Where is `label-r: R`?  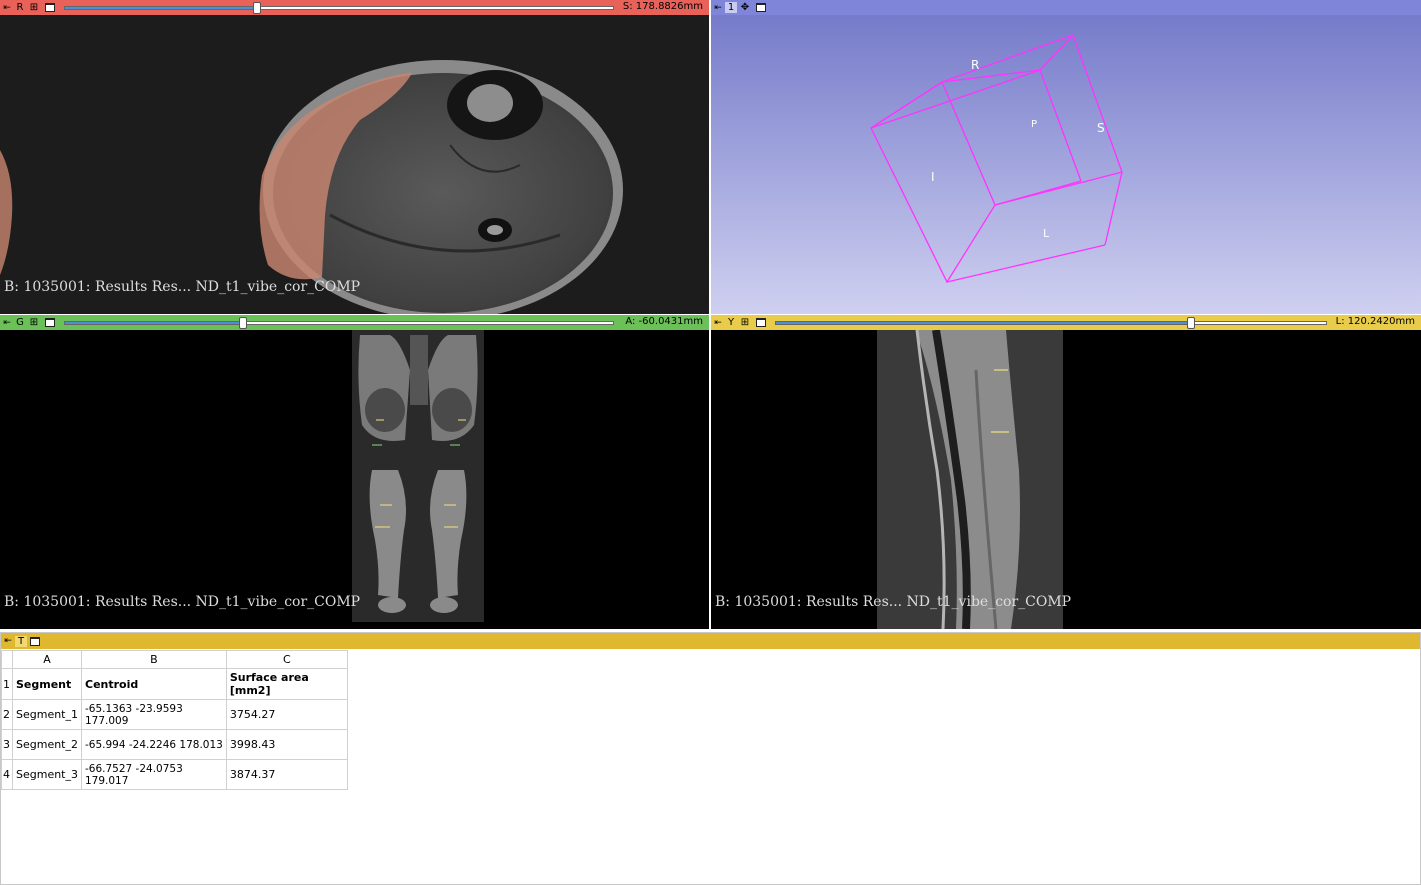
label-r: R is located at coordinates (975, 65).